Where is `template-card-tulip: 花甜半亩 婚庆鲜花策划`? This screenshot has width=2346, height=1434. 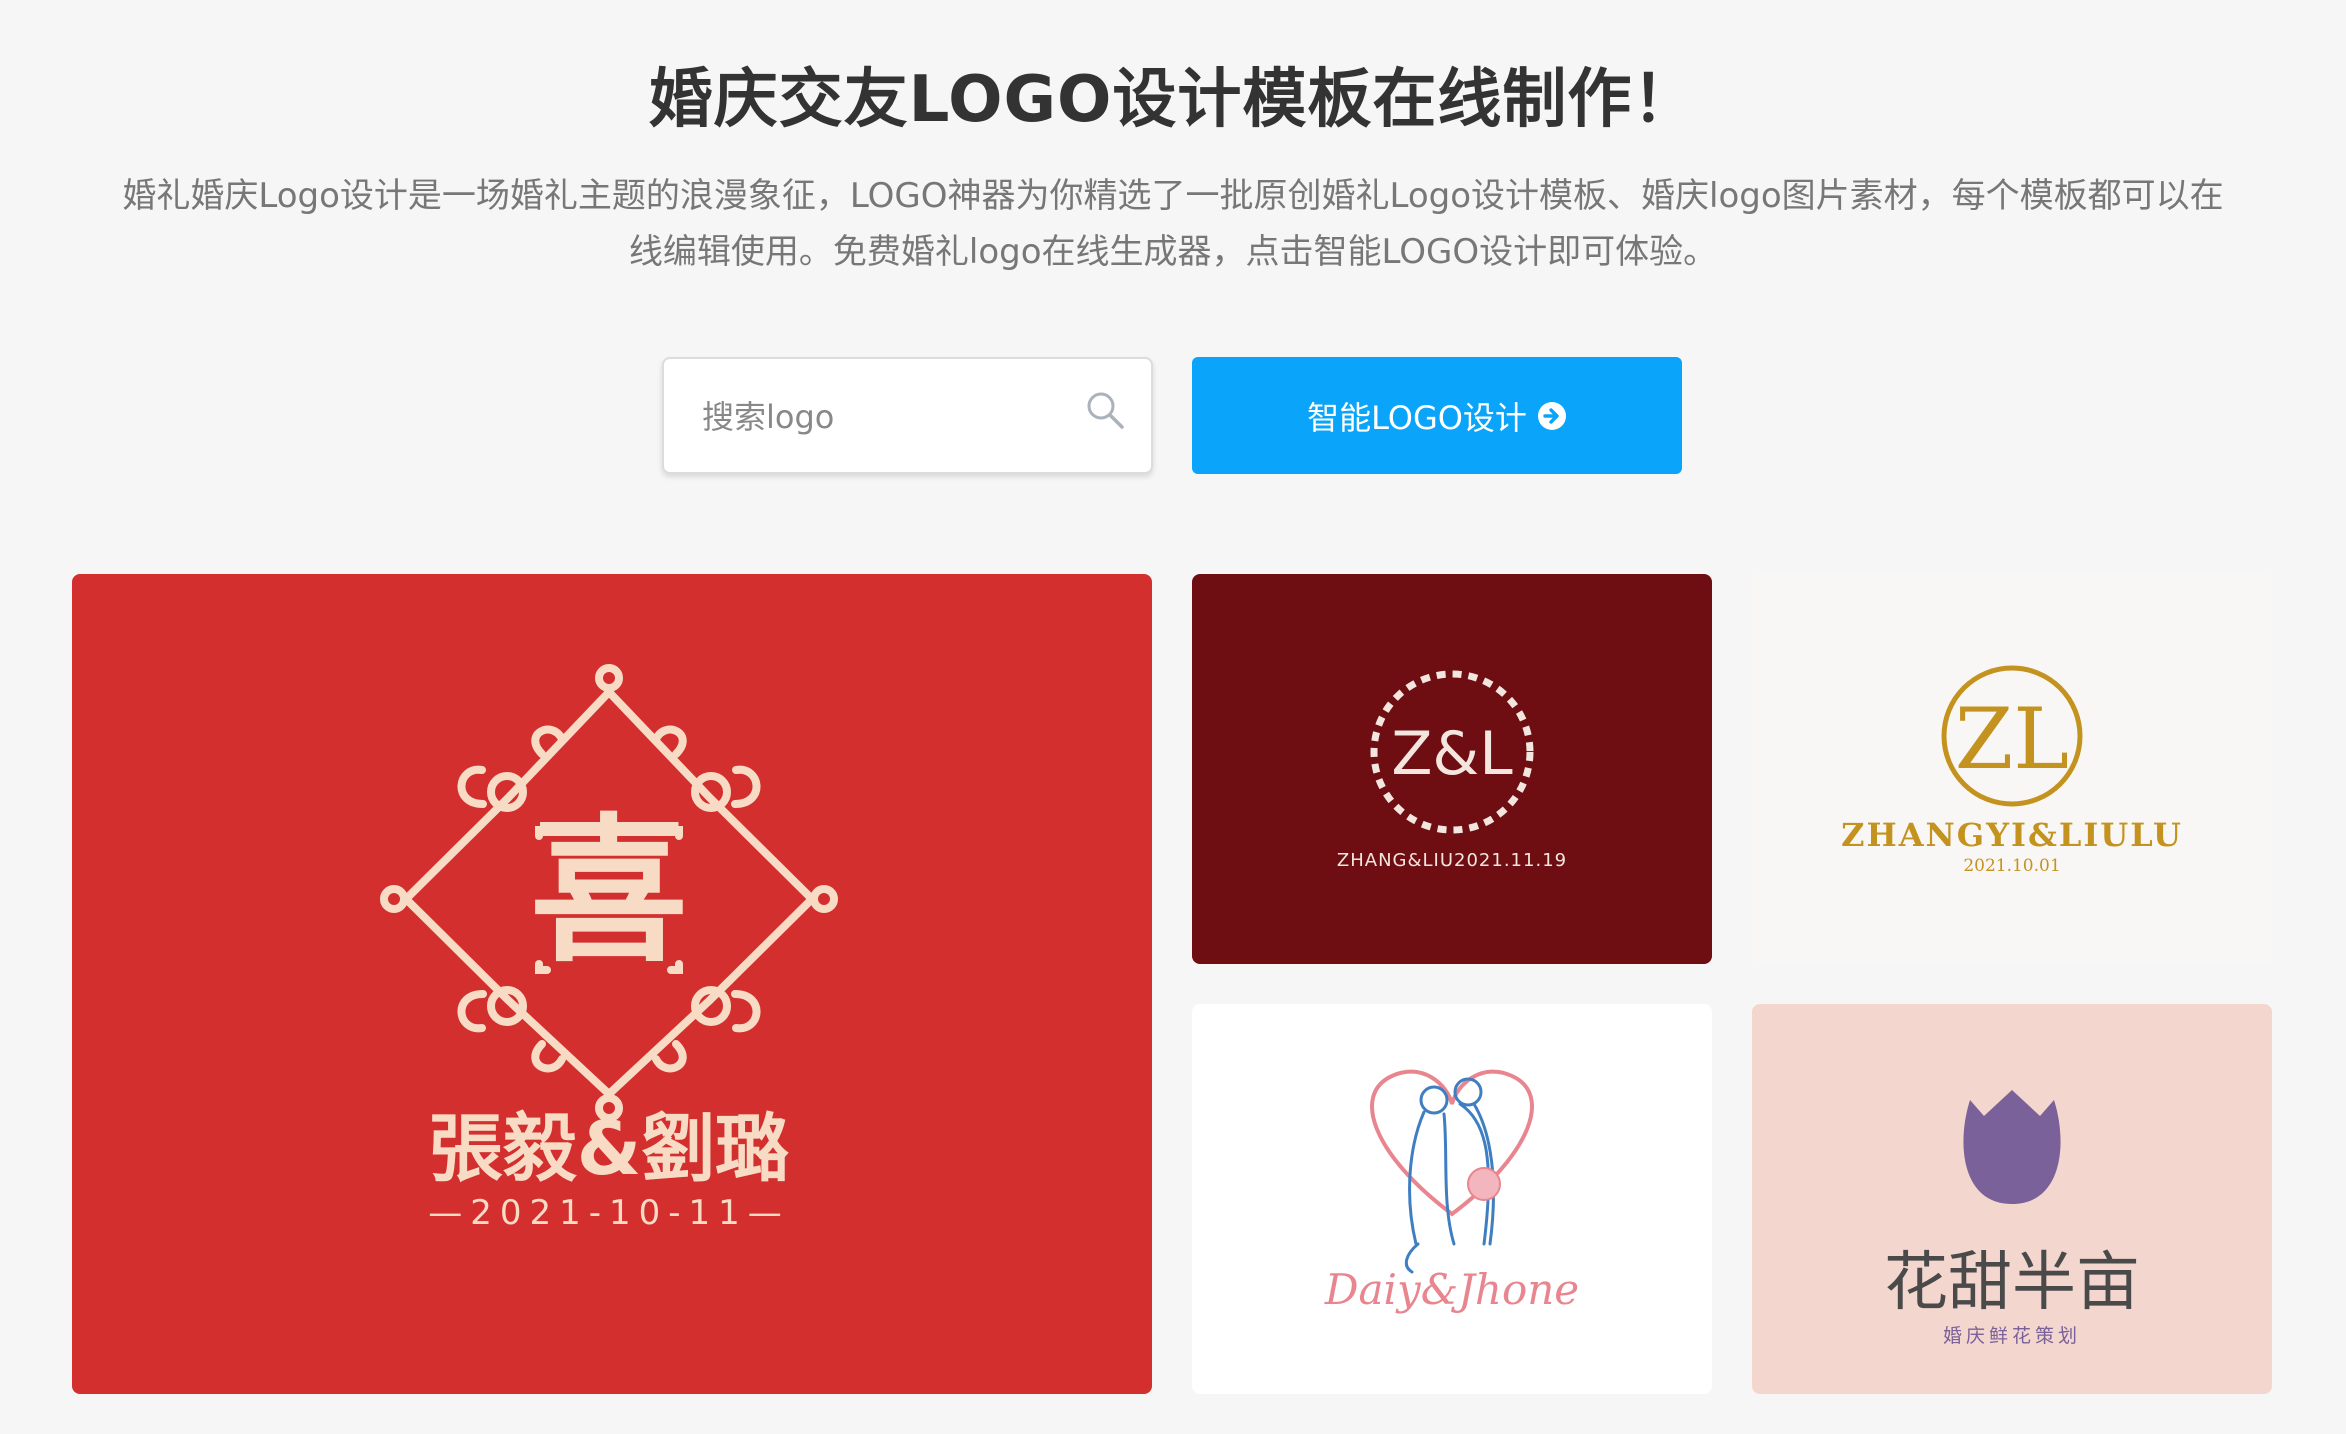 template-card-tulip: 花甜半亩 婚庆鲜花策划 is located at coordinates (2012, 1199).